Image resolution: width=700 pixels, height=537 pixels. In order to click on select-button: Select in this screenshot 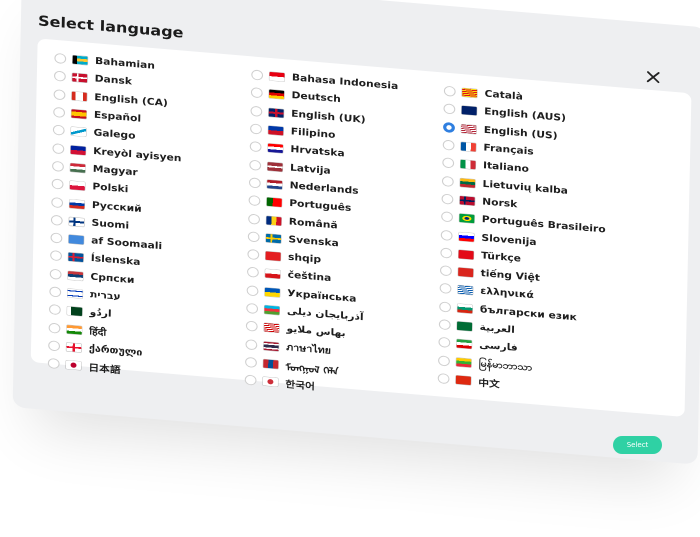, I will do `click(637, 445)`.